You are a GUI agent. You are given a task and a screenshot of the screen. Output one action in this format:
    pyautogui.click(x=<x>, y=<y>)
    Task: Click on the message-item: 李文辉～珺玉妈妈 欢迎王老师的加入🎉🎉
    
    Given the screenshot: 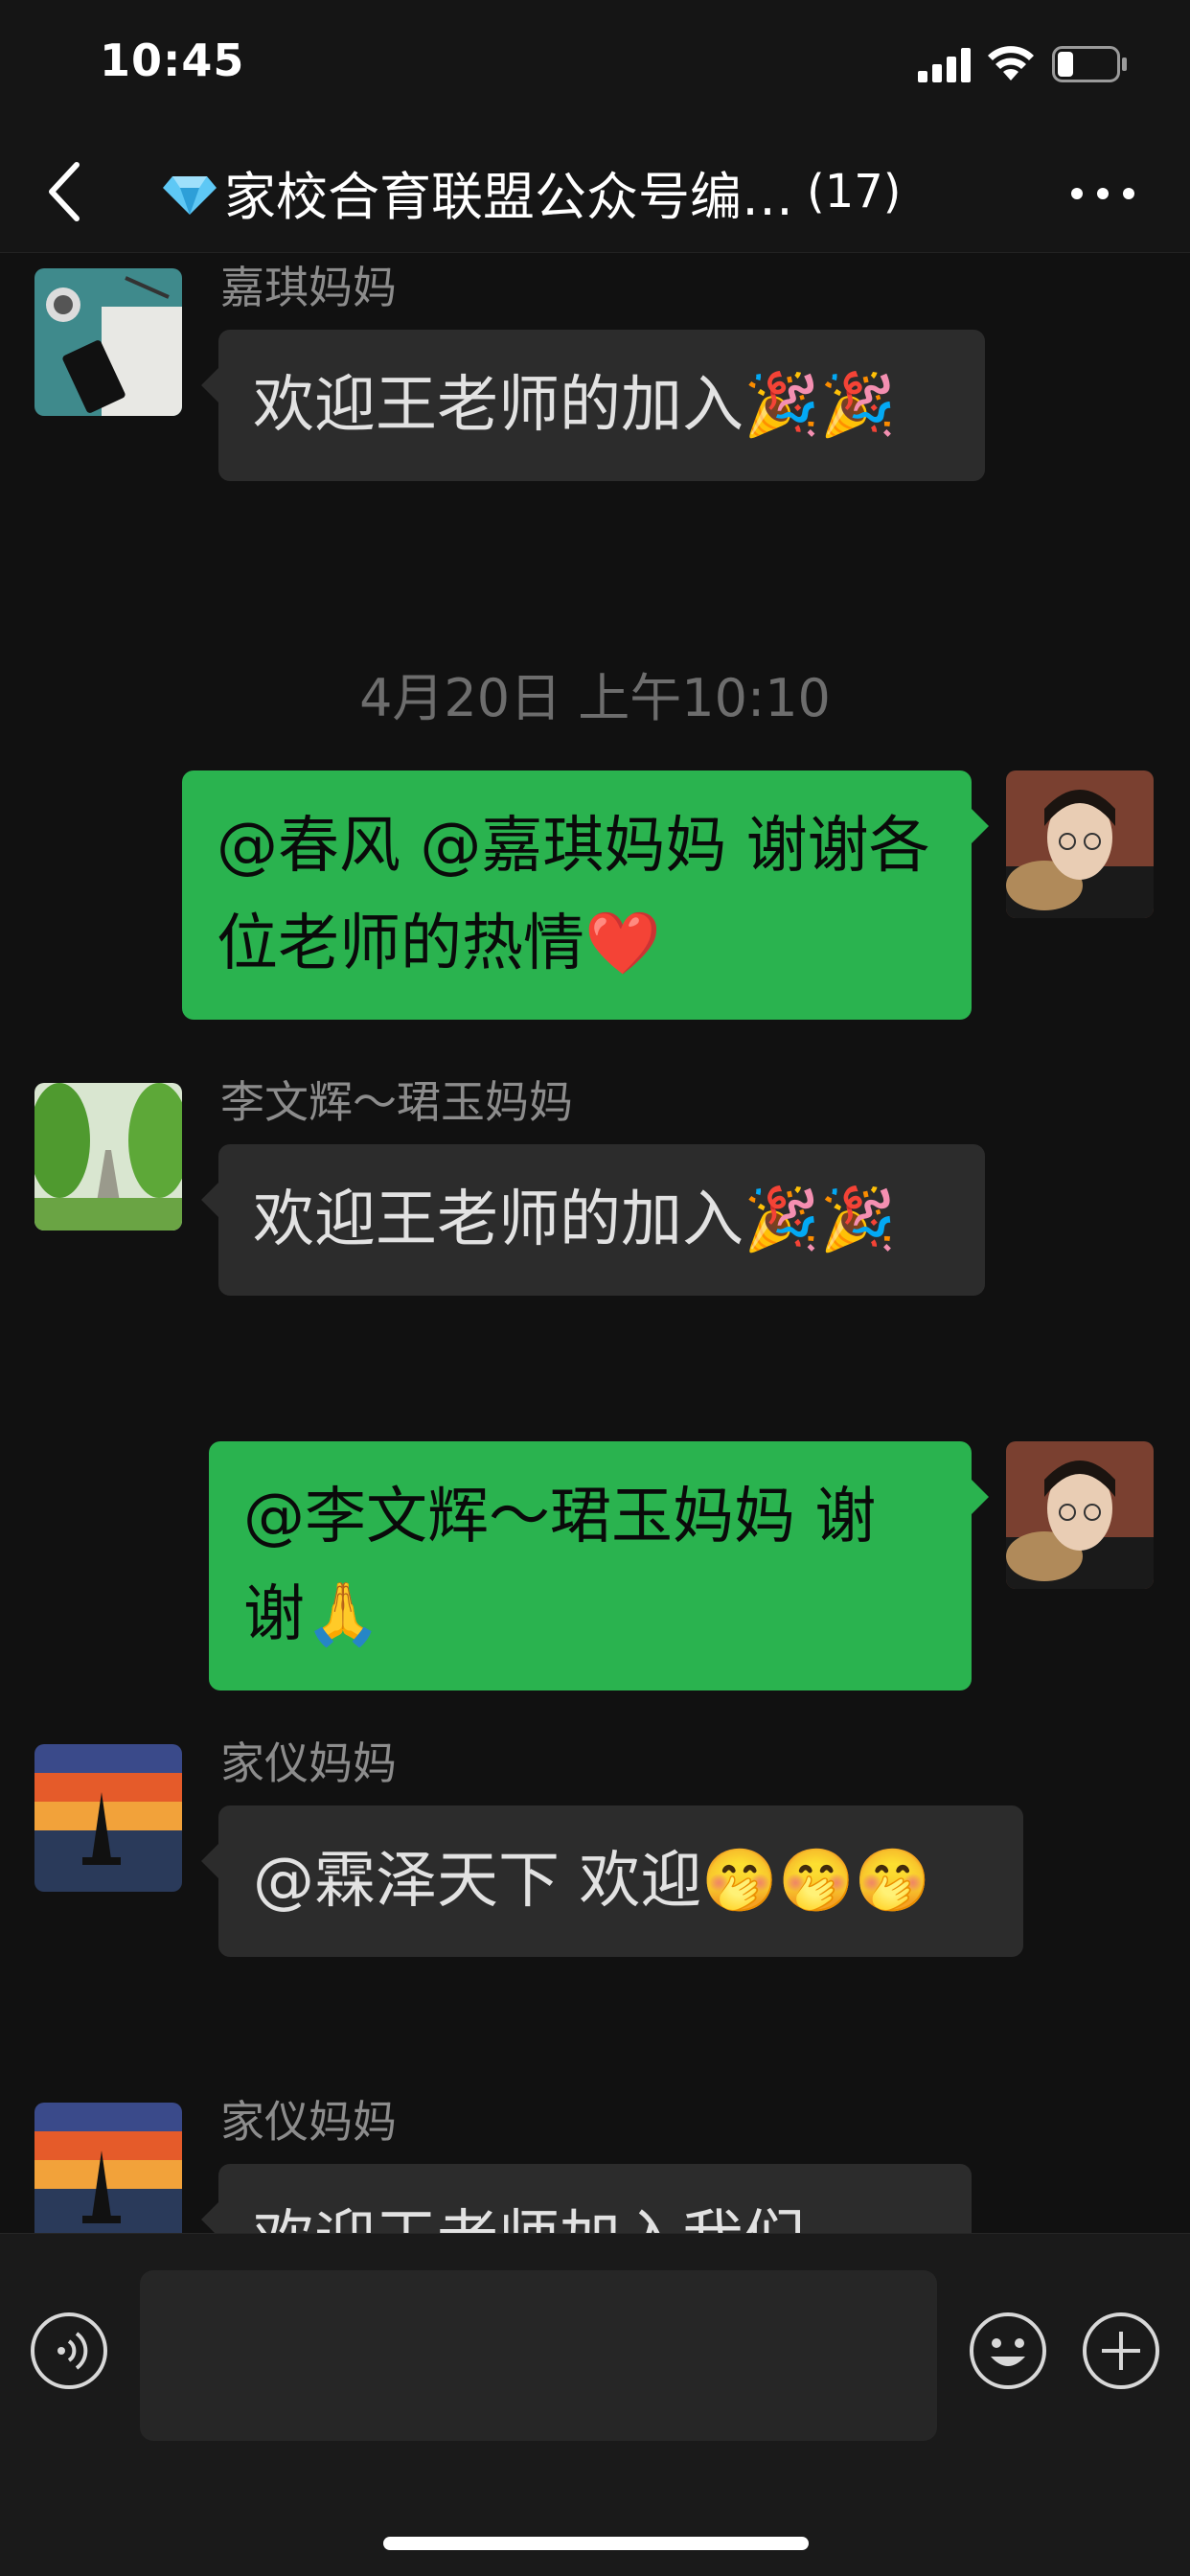 What is the action you would take?
    pyautogui.click(x=595, y=1235)
    